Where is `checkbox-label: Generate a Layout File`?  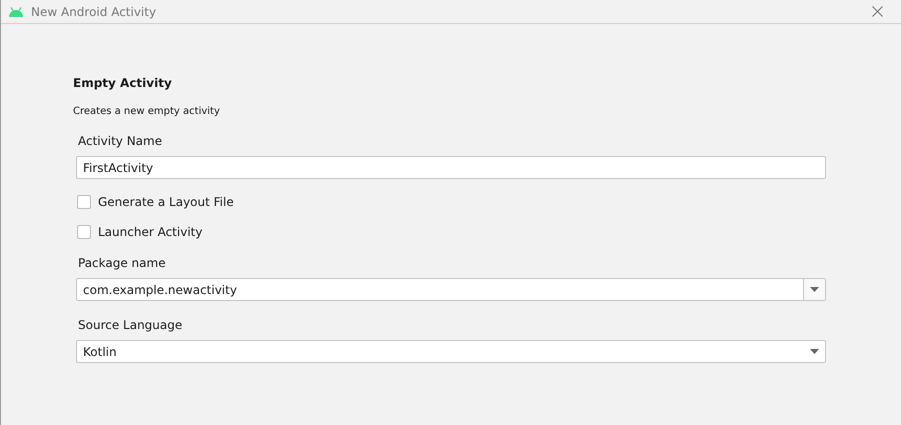
checkbox-label: Generate a Layout File is located at coordinates (166, 202).